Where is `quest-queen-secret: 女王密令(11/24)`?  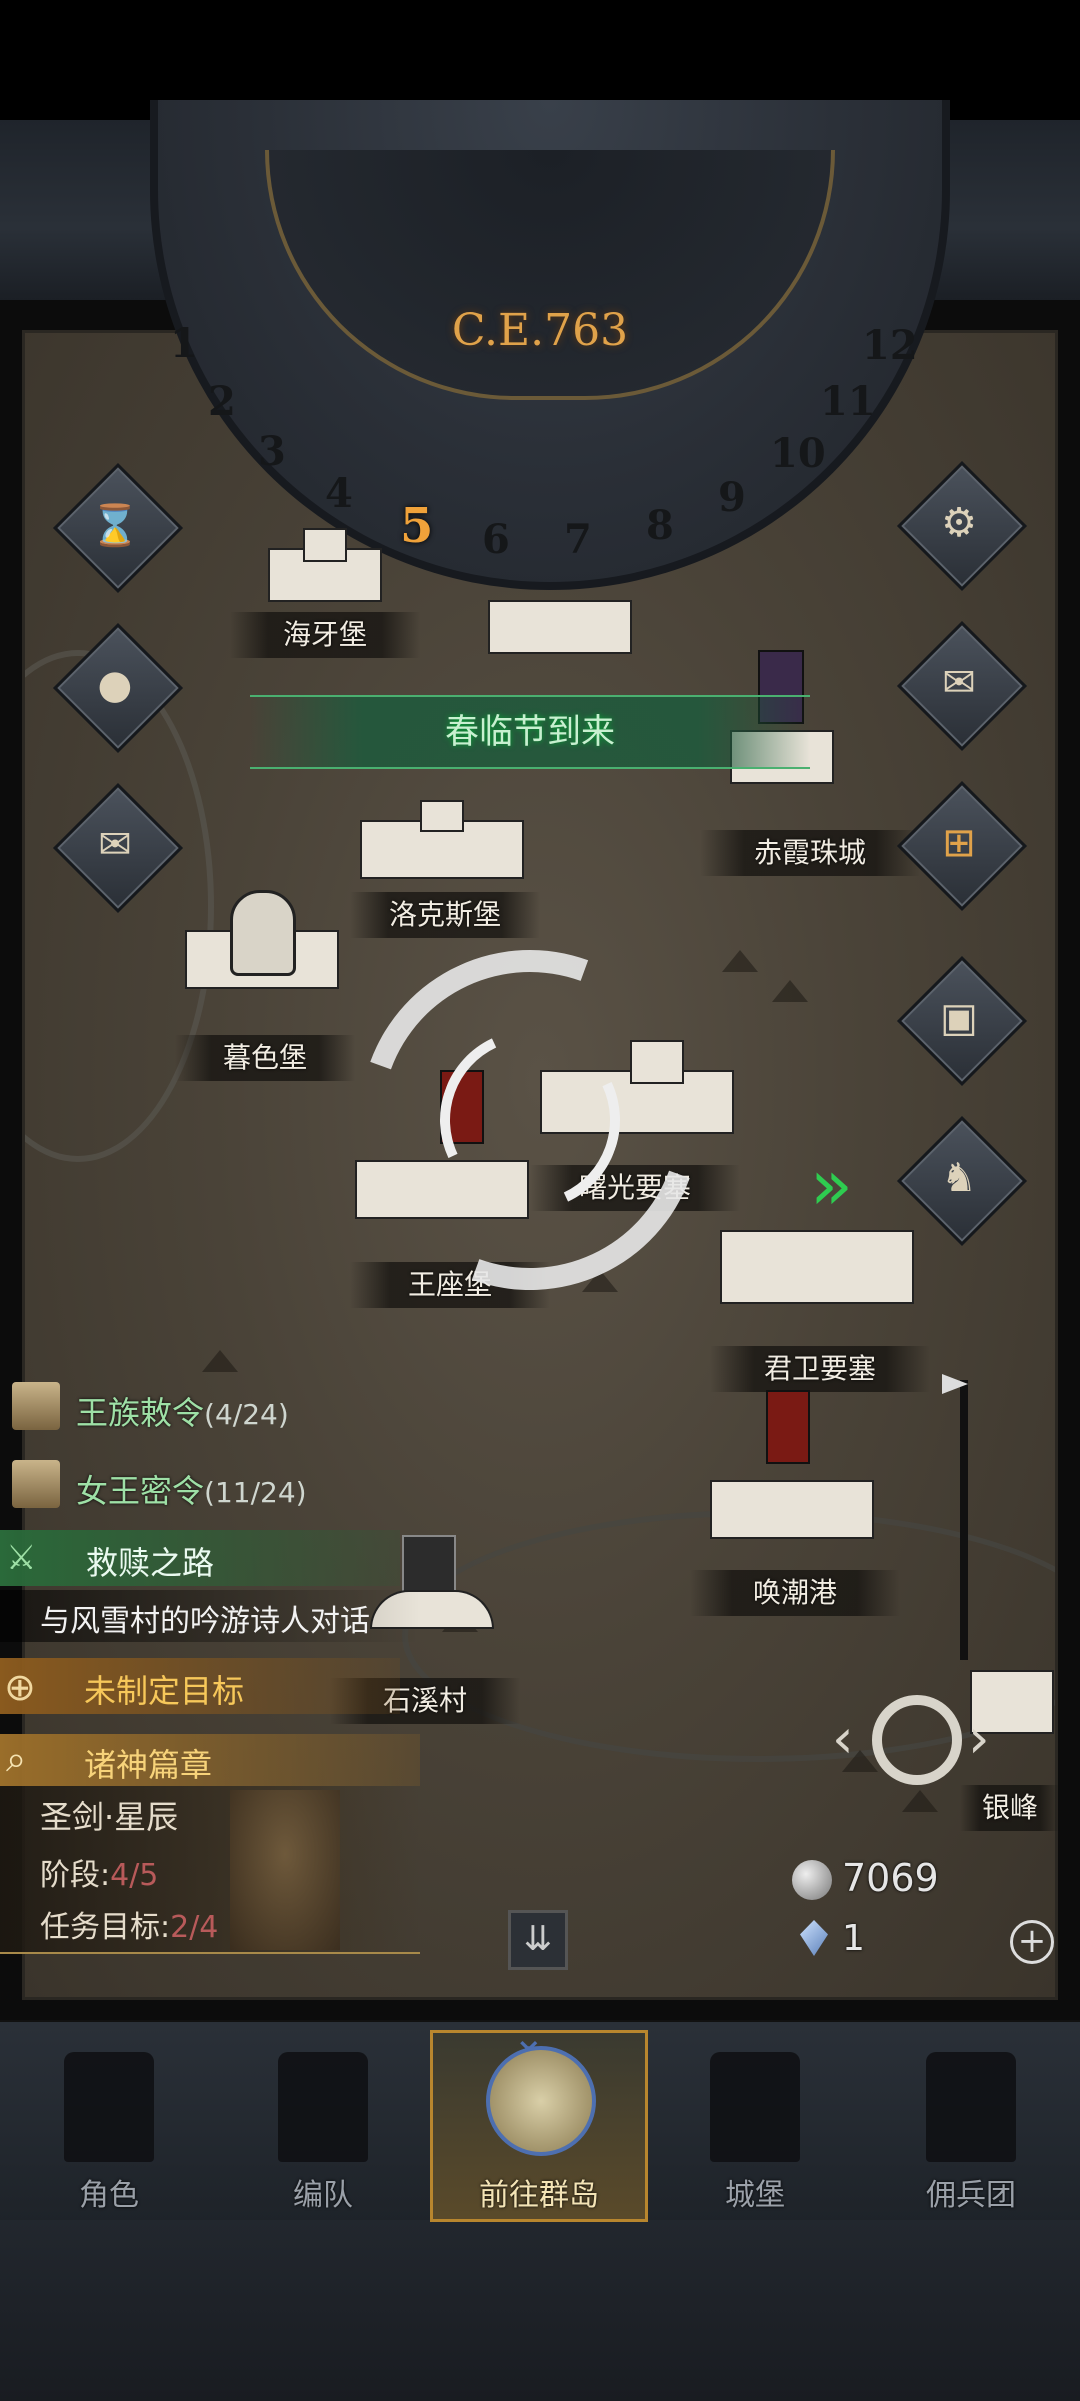 quest-queen-secret: 女王密令(11/24) is located at coordinates (191, 1489).